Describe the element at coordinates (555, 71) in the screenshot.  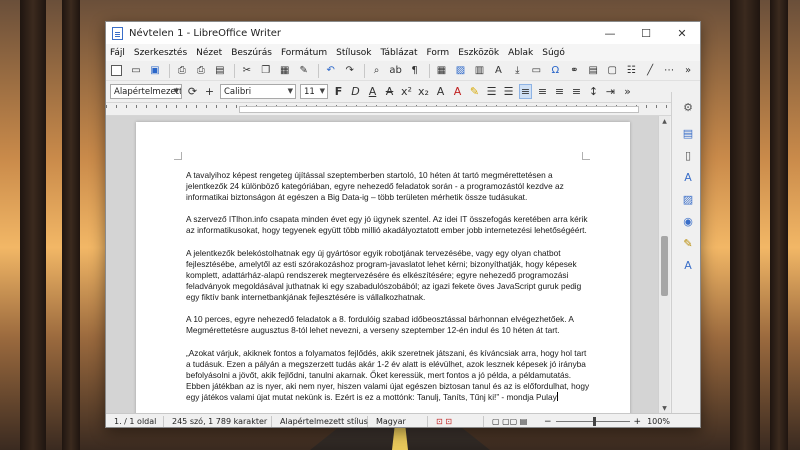
I see `special-character-icon: Ω` at that location.